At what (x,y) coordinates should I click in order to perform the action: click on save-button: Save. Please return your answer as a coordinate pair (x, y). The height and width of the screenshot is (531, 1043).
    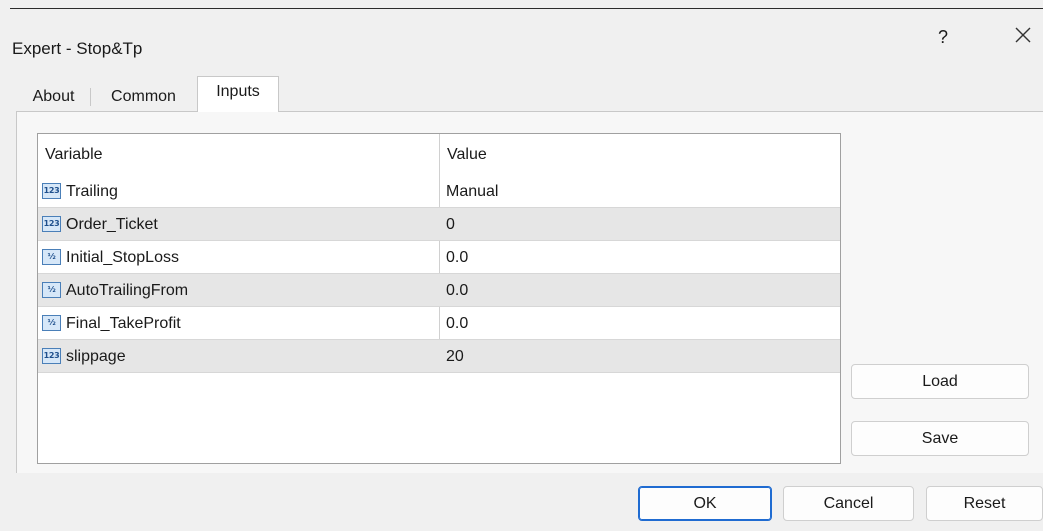
    Looking at the image, I should click on (940, 438).